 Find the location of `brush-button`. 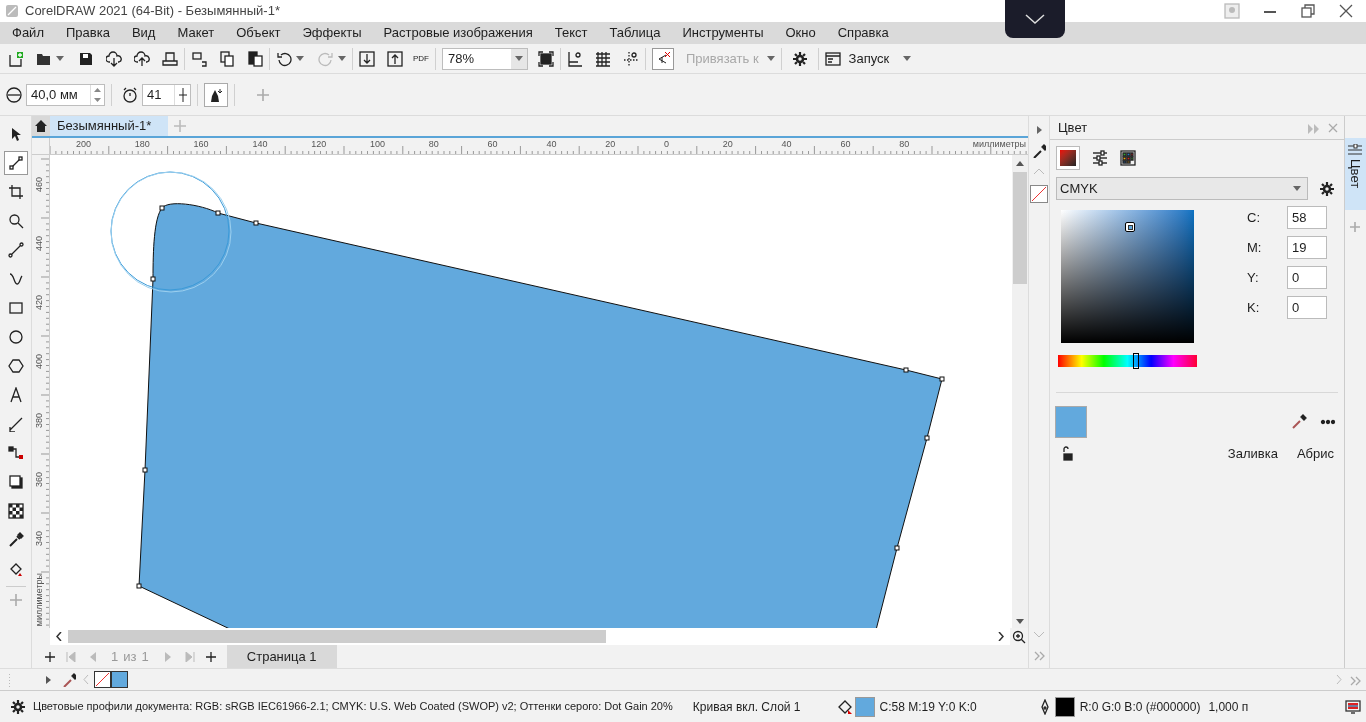

brush-button is located at coordinates (216, 94).